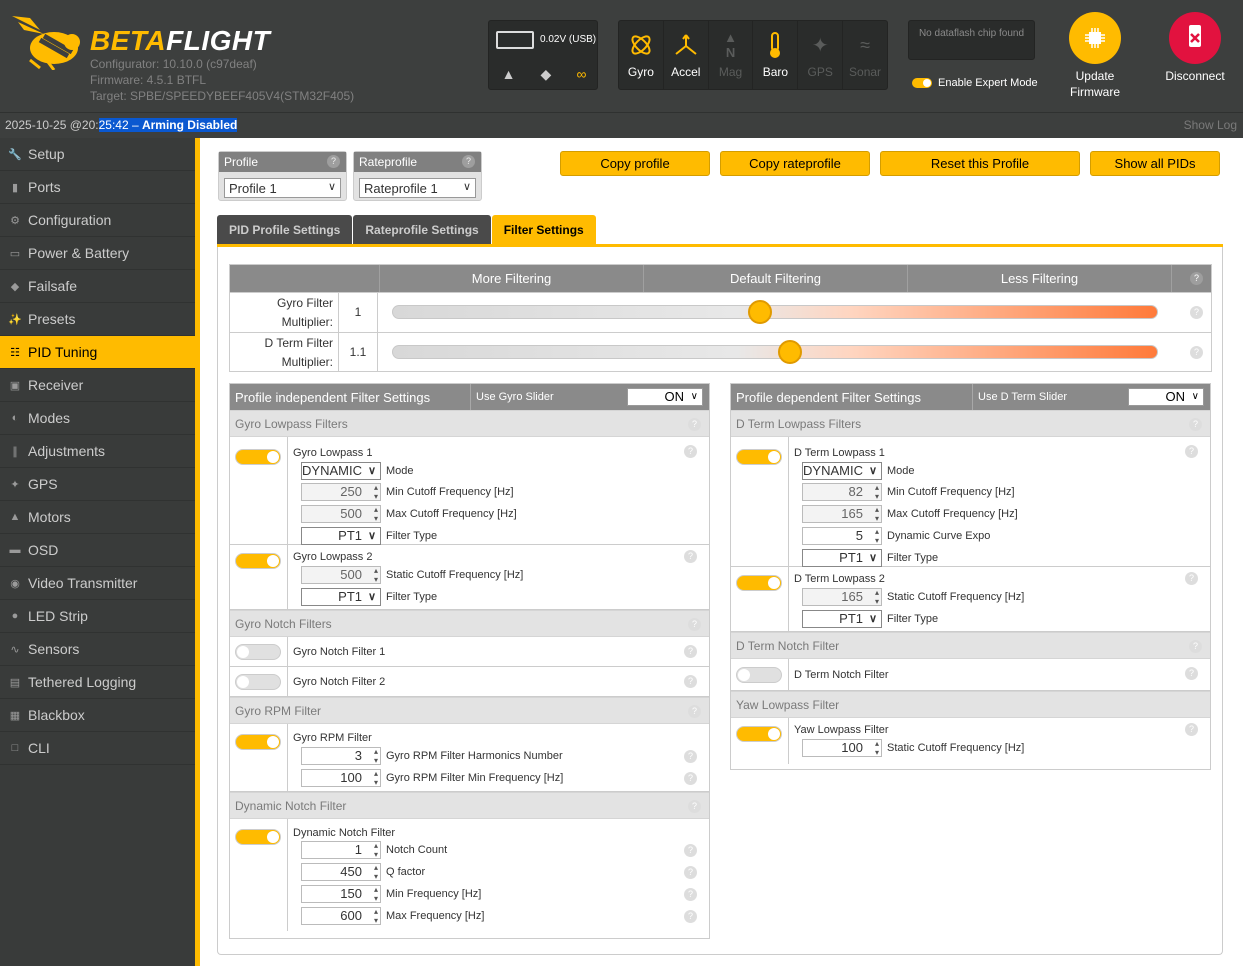  I want to click on dterm-lowpass1-min-input: 82, so click(842, 492).